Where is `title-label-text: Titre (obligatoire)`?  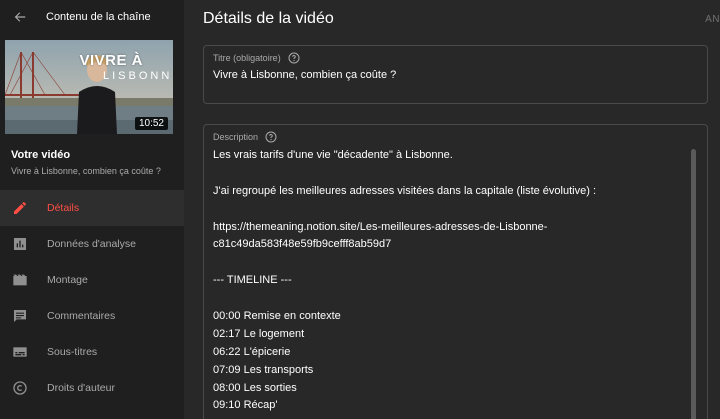
title-label-text: Titre (obligatoire) is located at coordinates (247, 58).